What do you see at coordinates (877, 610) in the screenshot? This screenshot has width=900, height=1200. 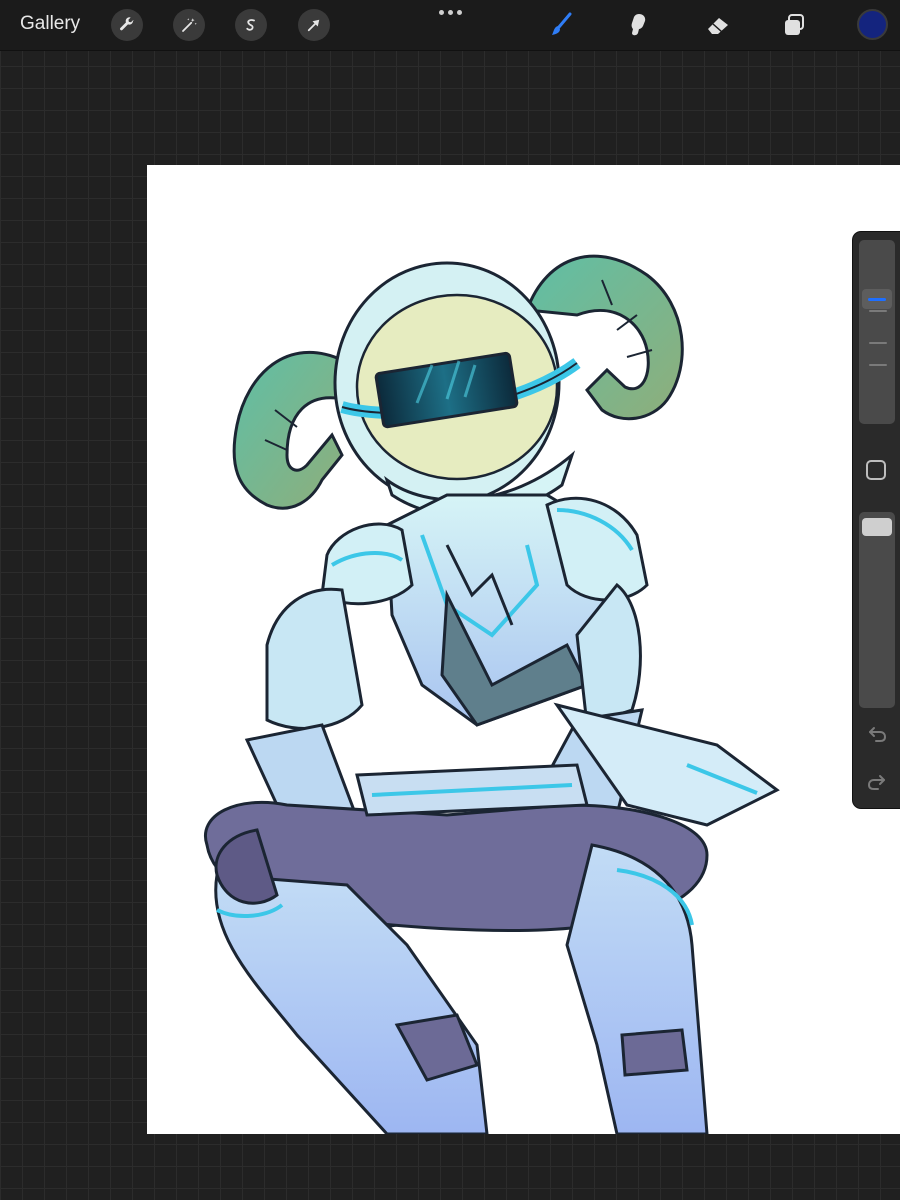 I see `opacity-slider` at bounding box center [877, 610].